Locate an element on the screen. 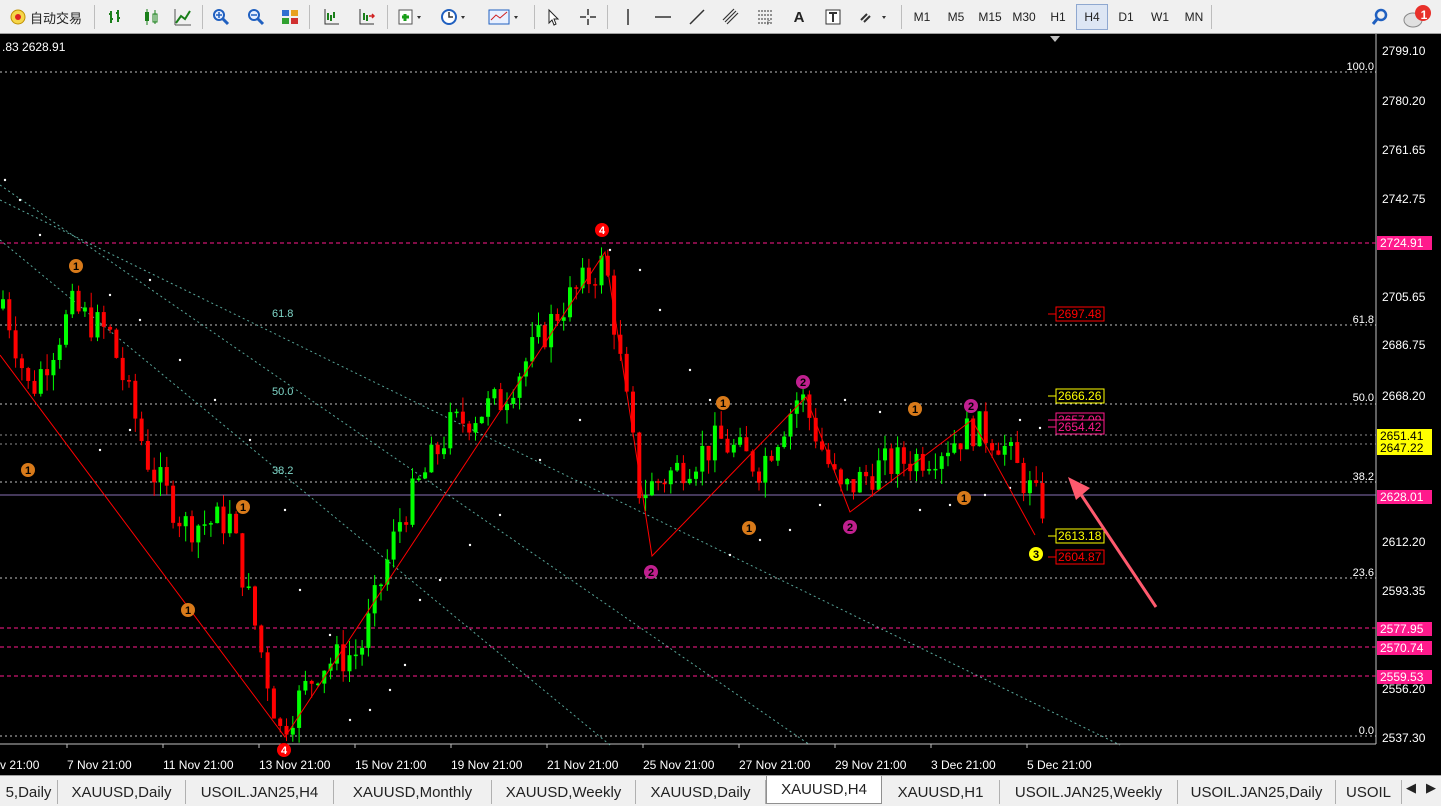  crosshair-icon is located at coordinates (588, 17).